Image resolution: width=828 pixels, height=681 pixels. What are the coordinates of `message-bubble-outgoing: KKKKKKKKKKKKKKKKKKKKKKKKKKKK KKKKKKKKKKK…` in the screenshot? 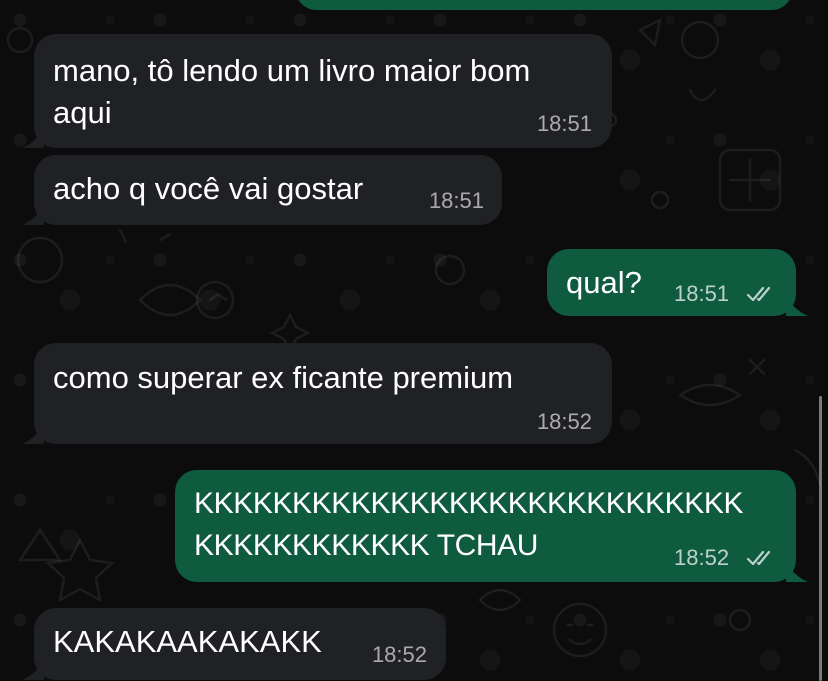 It's located at (491, 526).